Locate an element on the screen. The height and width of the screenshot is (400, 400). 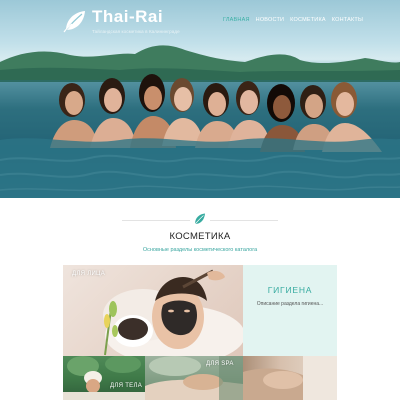
section-title: КОСМЕТИКА is located at coordinates (200, 236).